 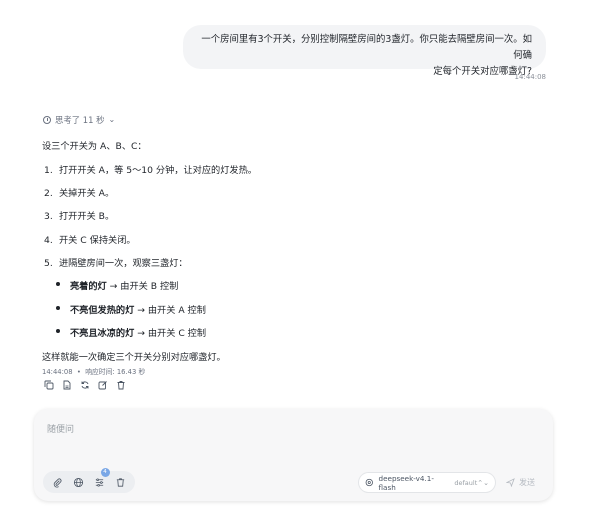 What do you see at coordinates (103, 385) in the screenshot?
I see `edit-icon` at bounding box center [103, 385].